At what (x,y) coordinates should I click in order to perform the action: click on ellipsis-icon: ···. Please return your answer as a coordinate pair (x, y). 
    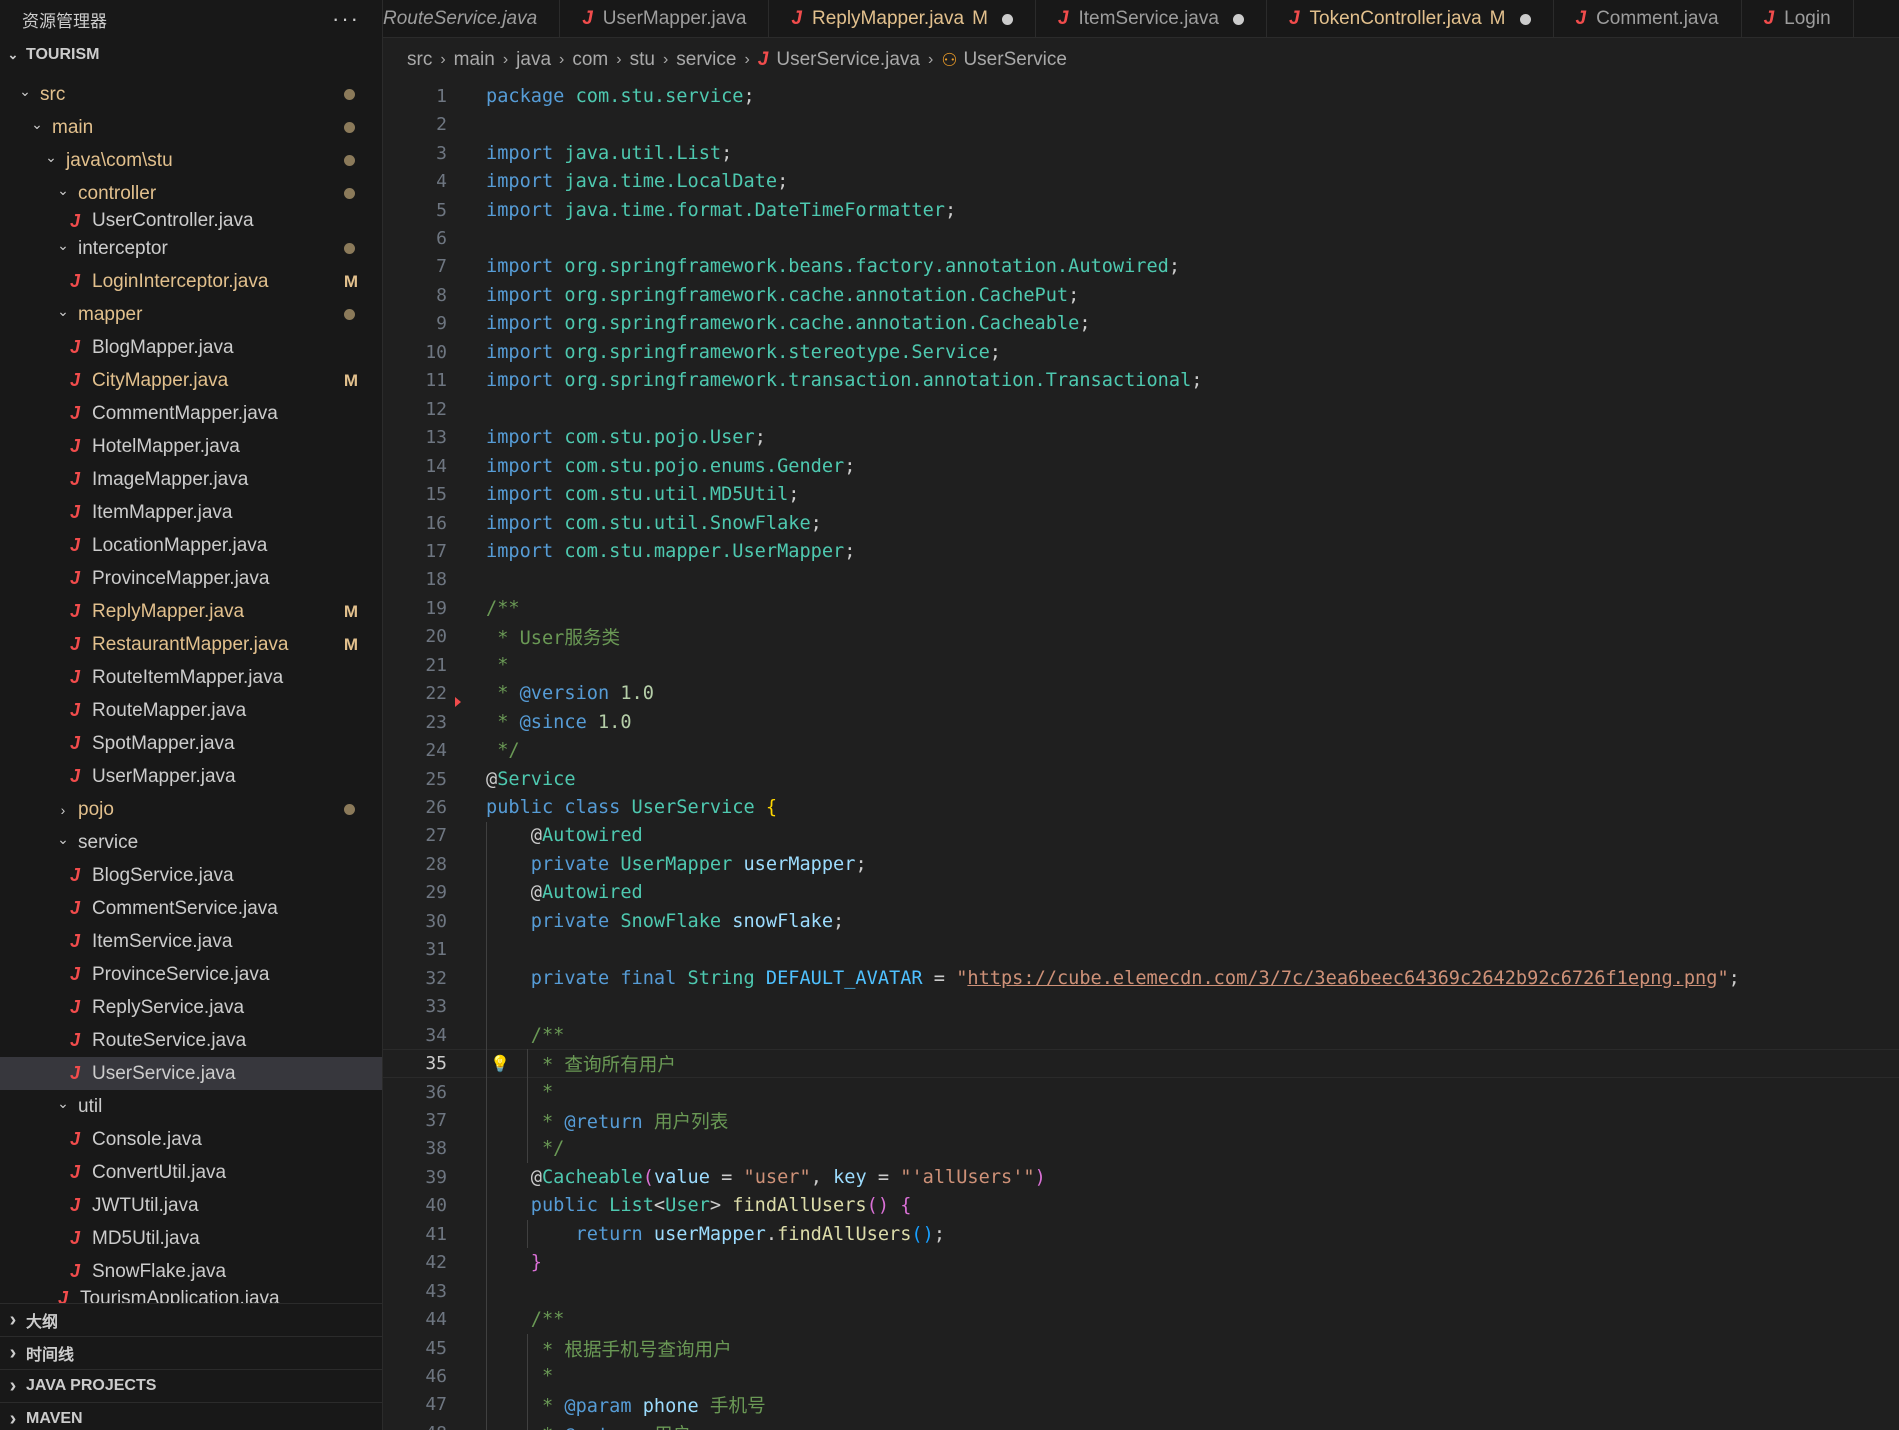
    Looking at the image, I should click on (346, 19).